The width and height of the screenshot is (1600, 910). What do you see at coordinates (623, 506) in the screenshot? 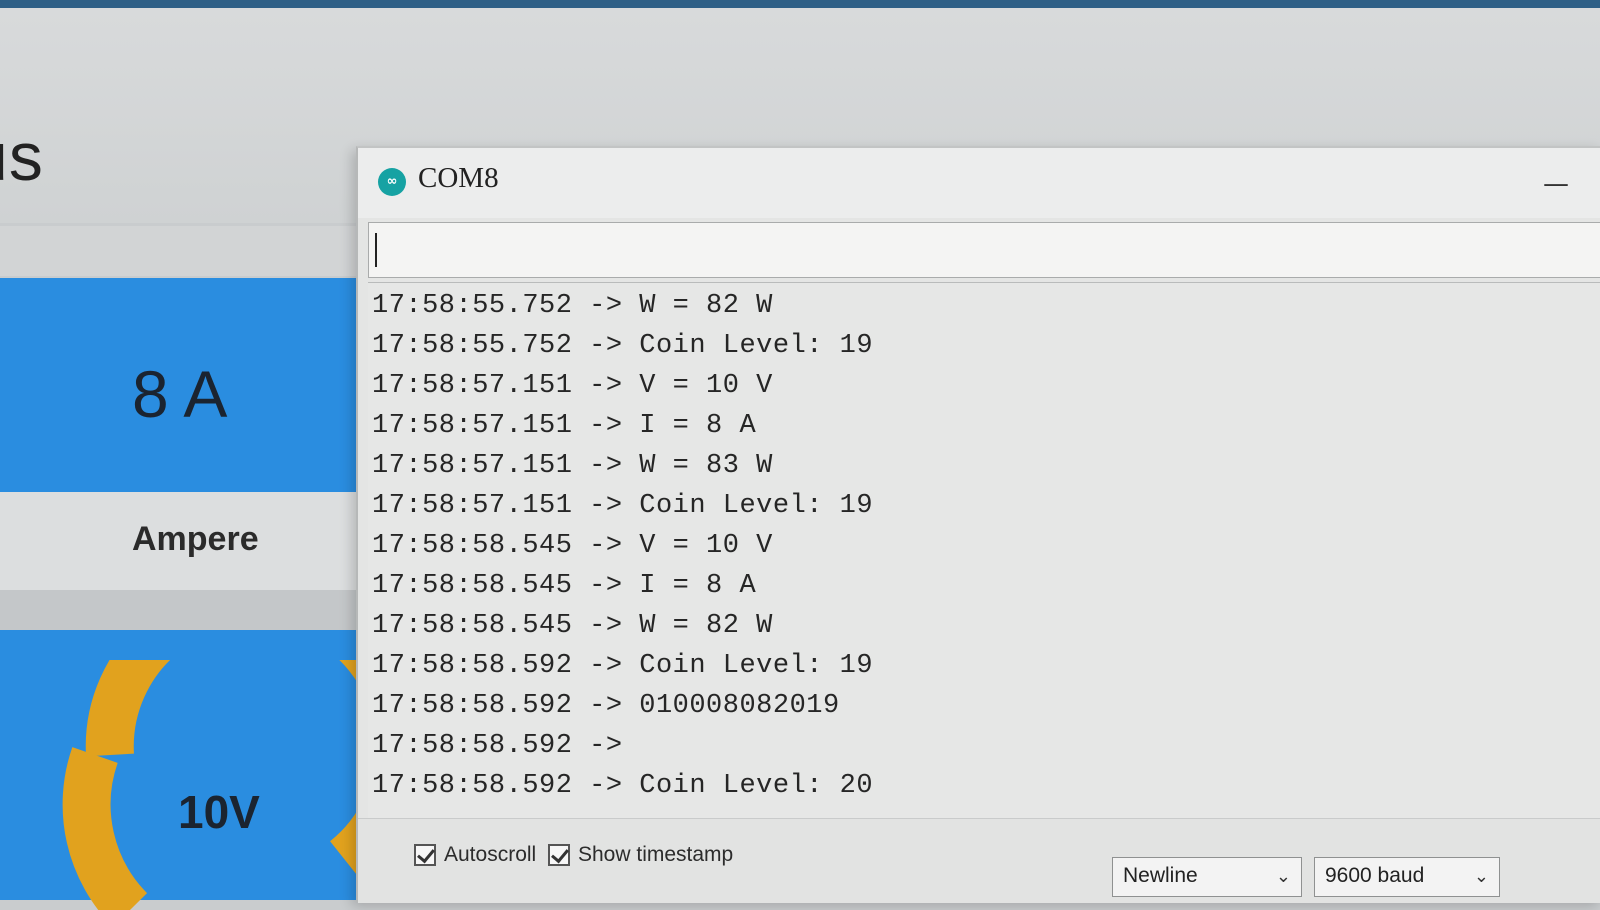
I see `output-line: 17:58:57.151 -> Coin Level: 19` at bounding box center [623, 506].